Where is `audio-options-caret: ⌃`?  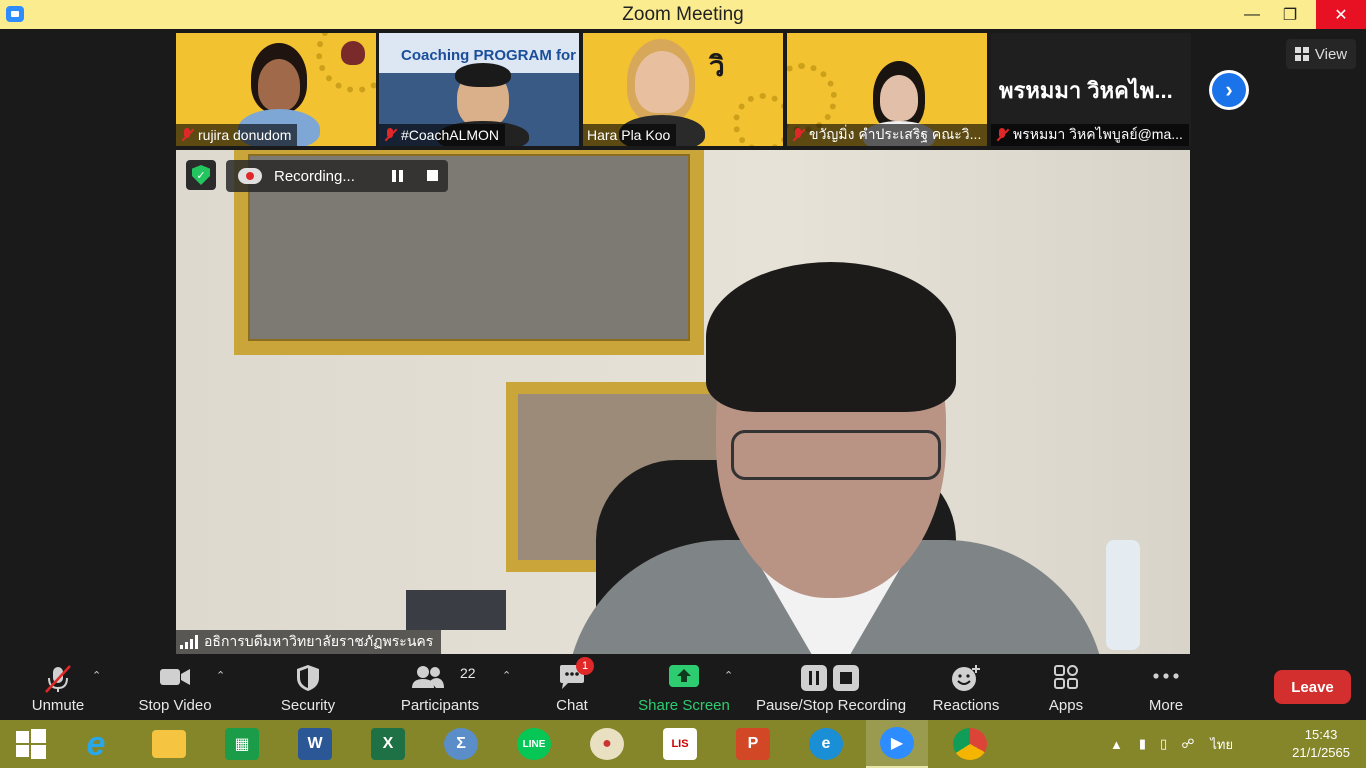
audio-options-caret: ⌃ is located at coordinates (96, 675).